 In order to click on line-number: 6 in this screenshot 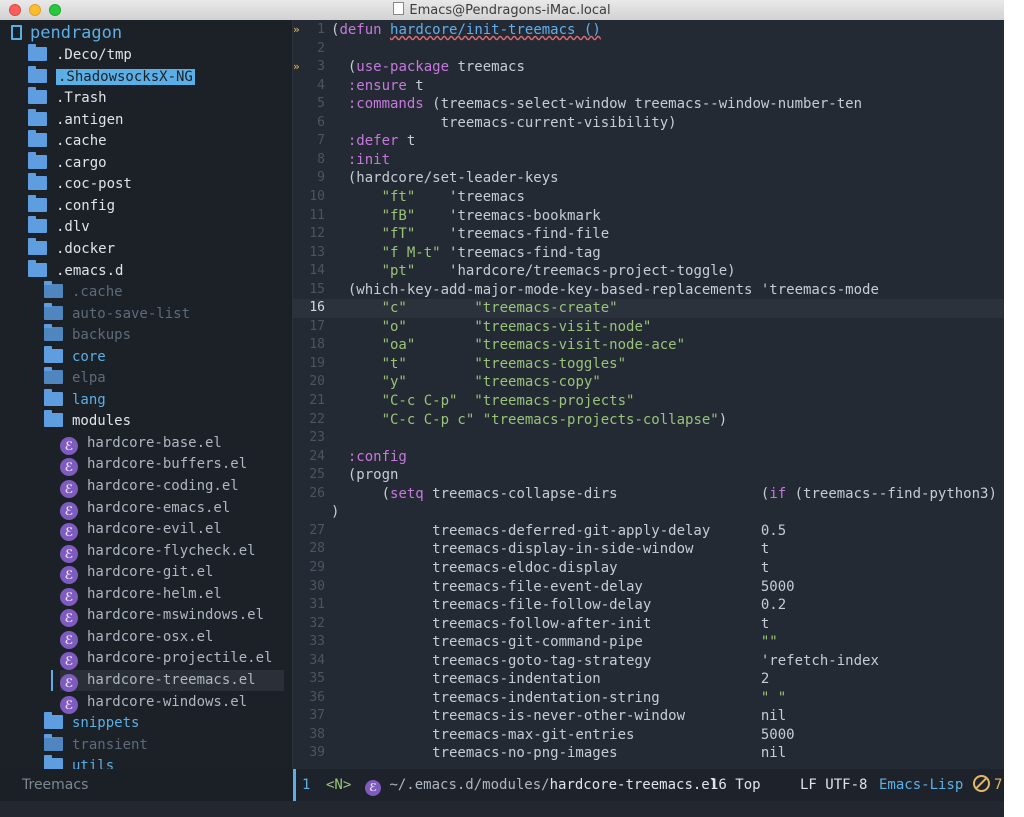, I will do `click(321, 122)`.